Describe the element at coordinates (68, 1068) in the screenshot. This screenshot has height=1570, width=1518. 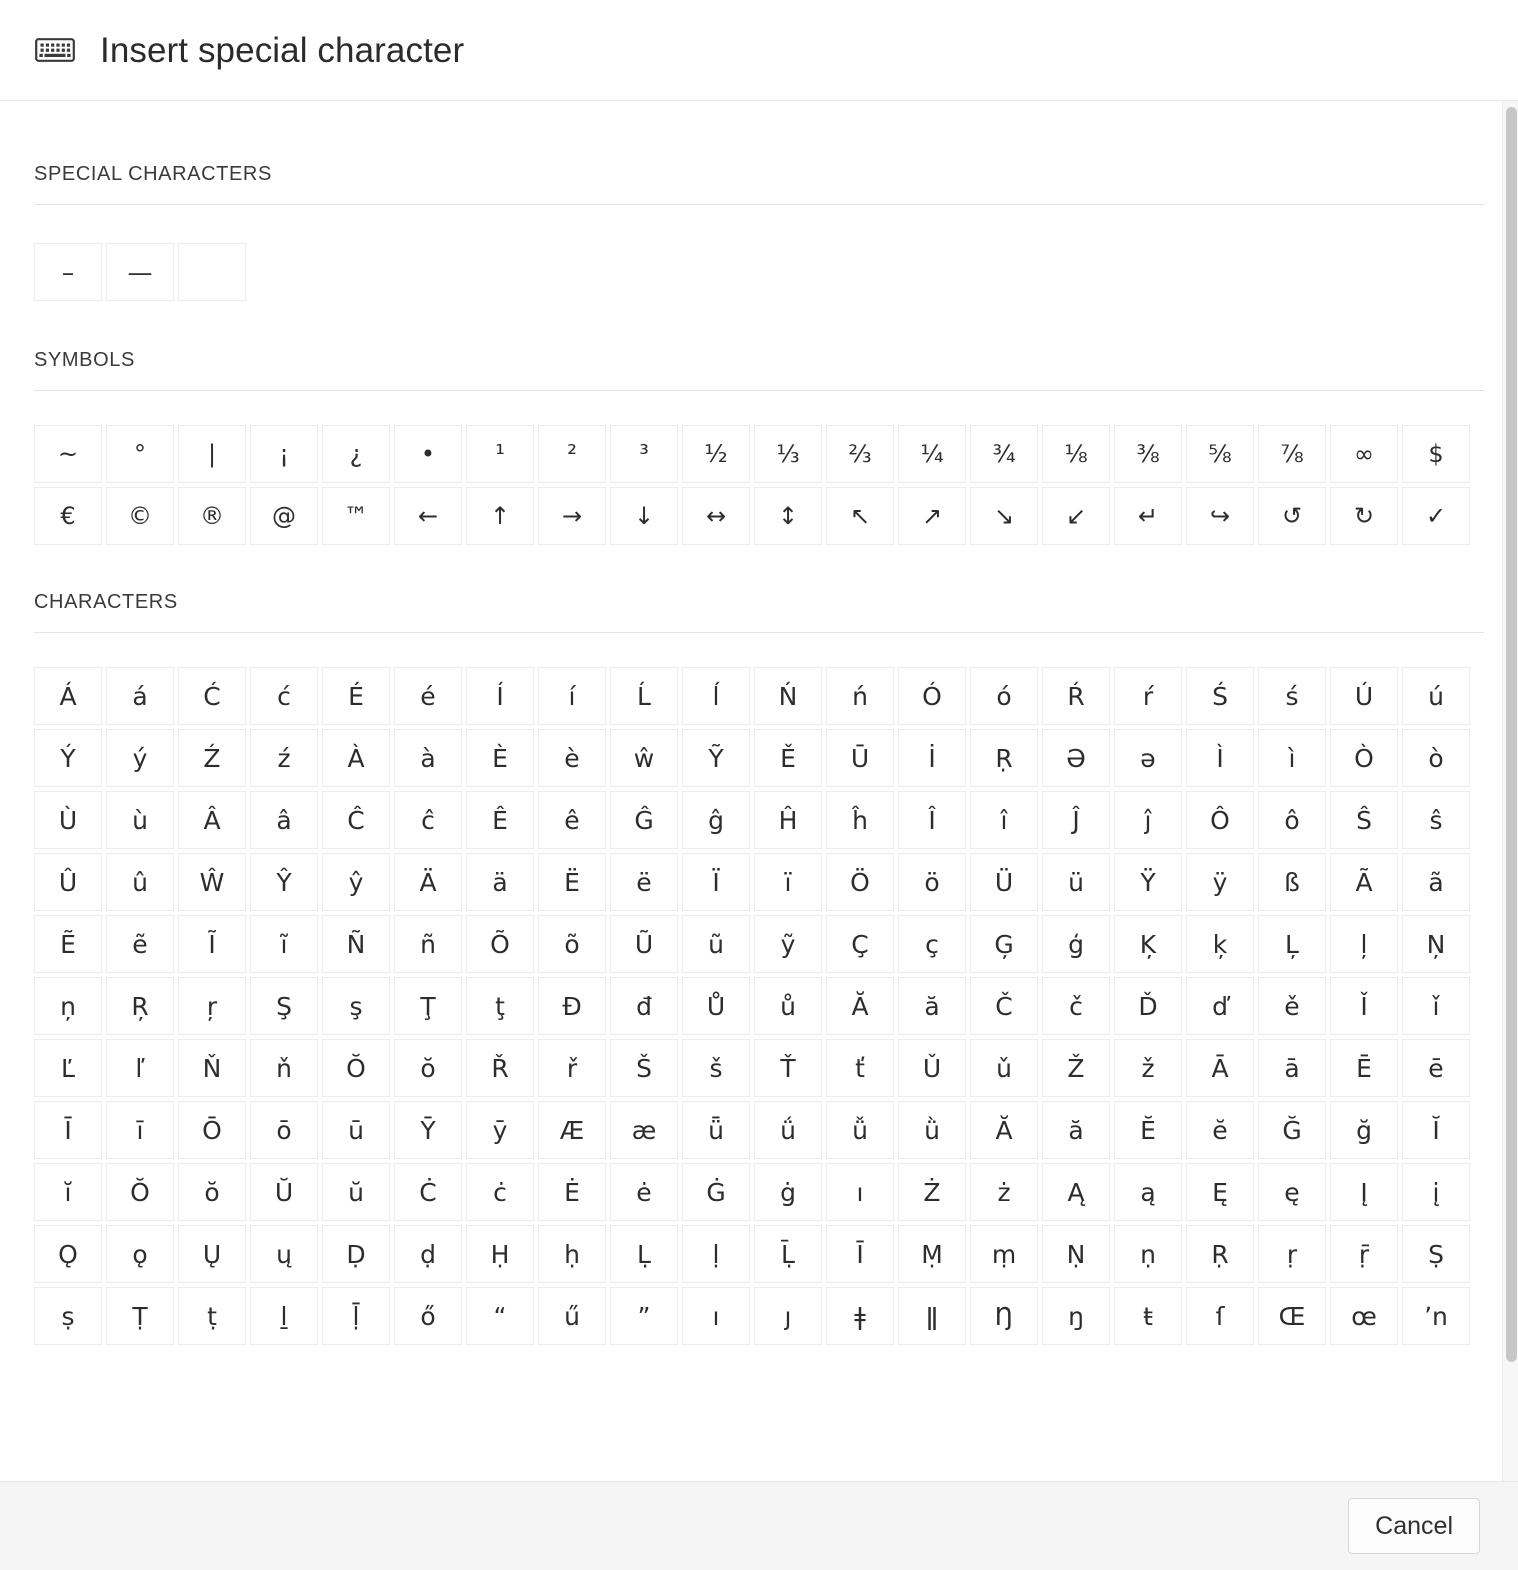
I see `character-cell: Ľ` at that location.